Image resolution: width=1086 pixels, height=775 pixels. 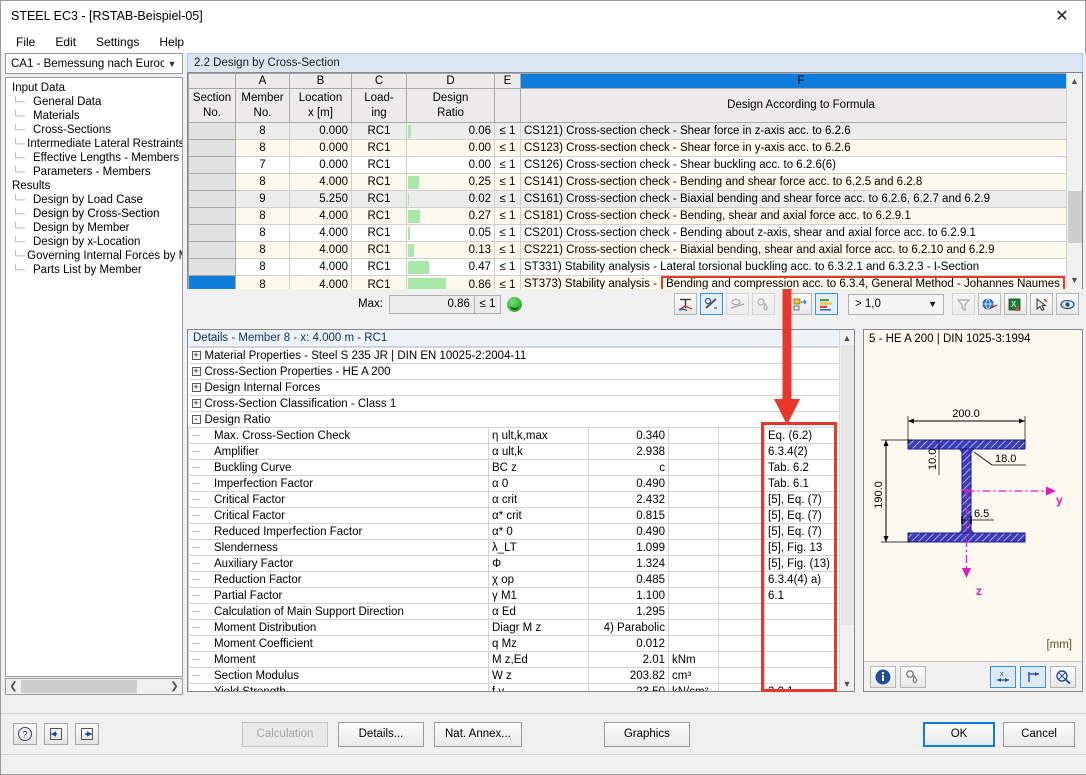 I want to click on menu-item-help: Help, so click(x=171, y=42).